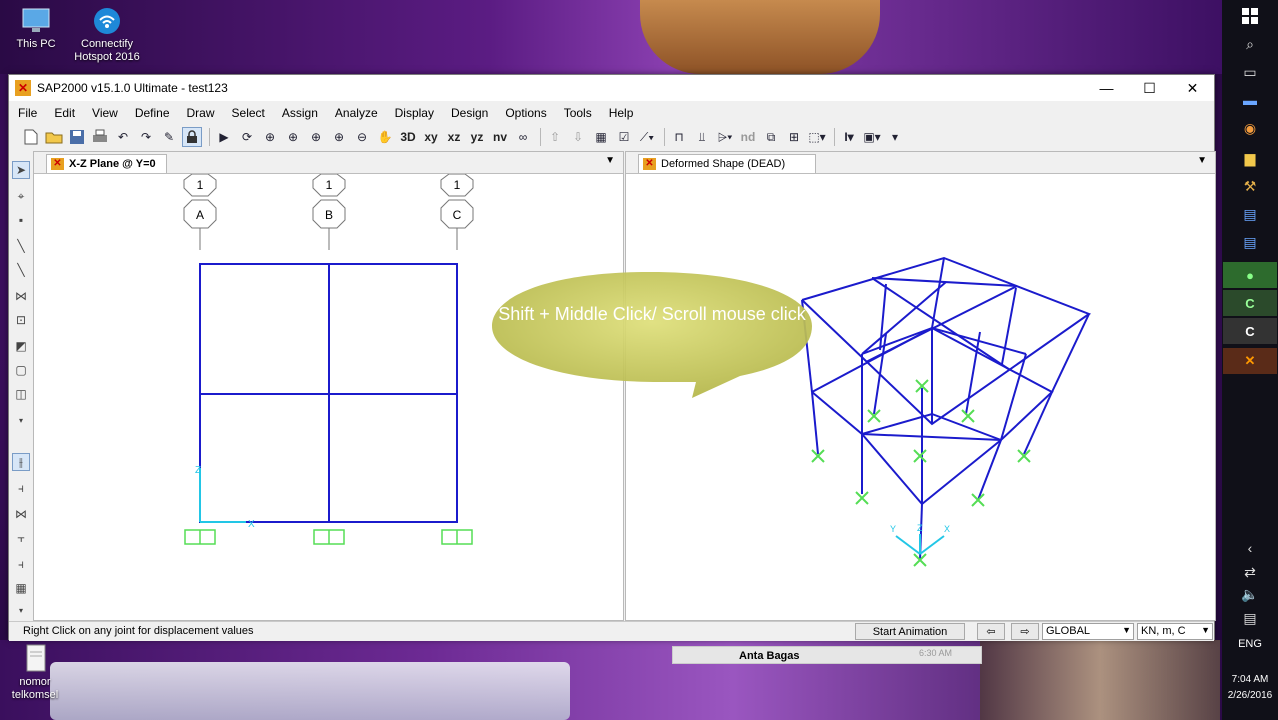 The height and width of the screenshot is (720, 1278). I want to click on left-toolbar-more-icon: ▾, so click(21, 420).